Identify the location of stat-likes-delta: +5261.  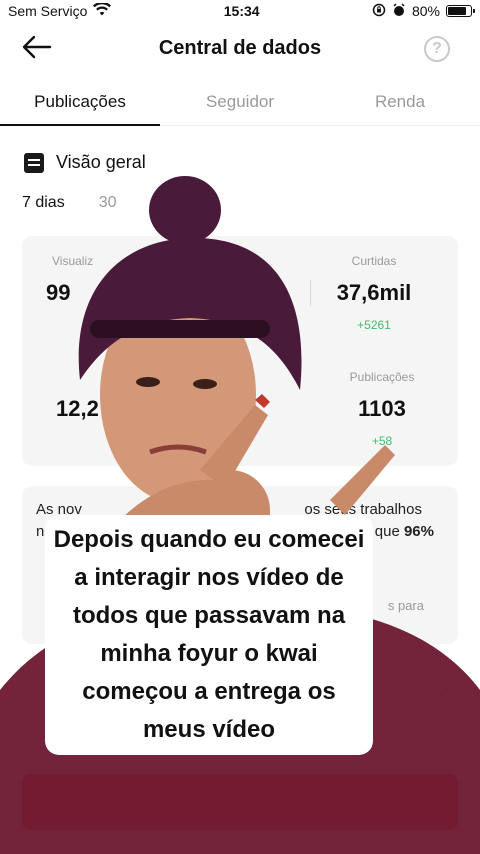
(374, 325).